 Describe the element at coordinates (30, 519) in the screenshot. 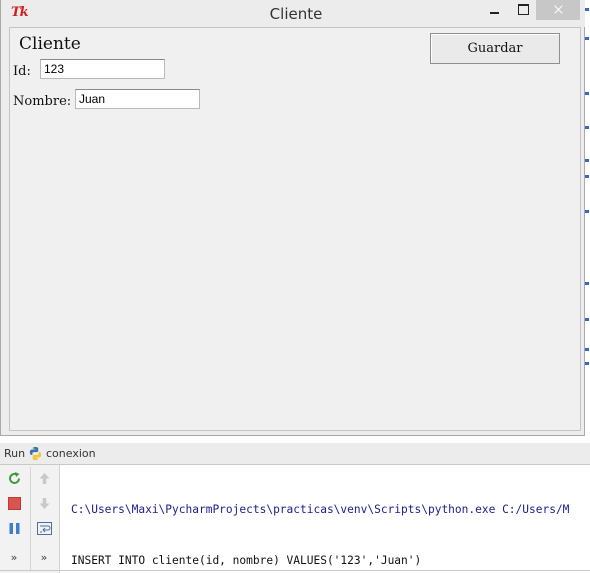

I see `toolbar-divider` at that location.